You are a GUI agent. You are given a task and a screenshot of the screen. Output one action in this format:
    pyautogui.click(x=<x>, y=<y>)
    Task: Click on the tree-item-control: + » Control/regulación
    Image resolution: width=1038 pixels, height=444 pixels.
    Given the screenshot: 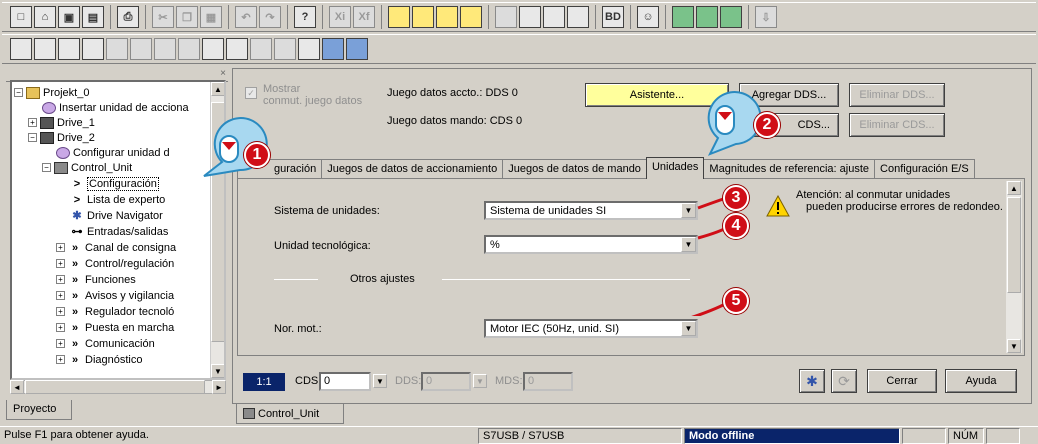 What is the action you would take?
    pyautogui.click(x=115, y=263)
    